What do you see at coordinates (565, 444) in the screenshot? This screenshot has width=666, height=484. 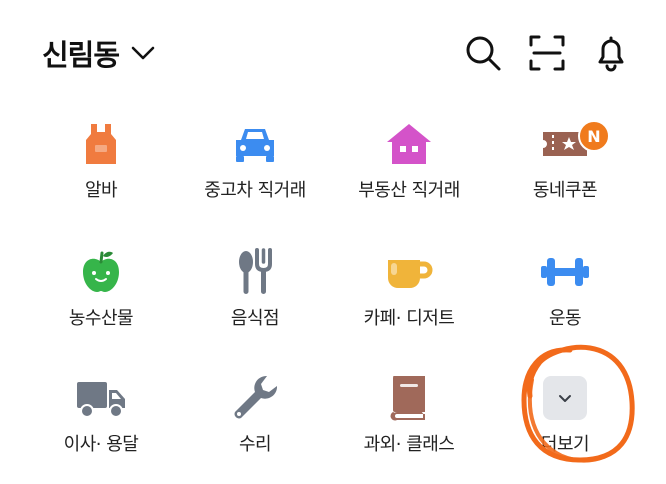 I see `category-label: 더보기` at bounding box center [565, 444].